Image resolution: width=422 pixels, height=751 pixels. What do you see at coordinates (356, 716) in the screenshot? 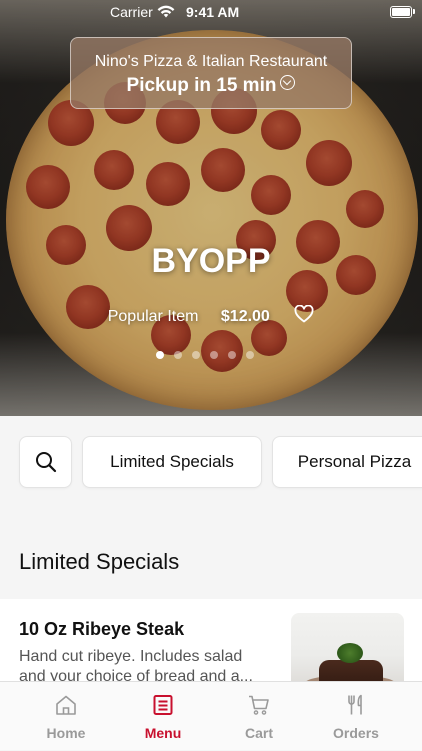
I see `tab-orders: Orders` at bounding box center [356, 716].